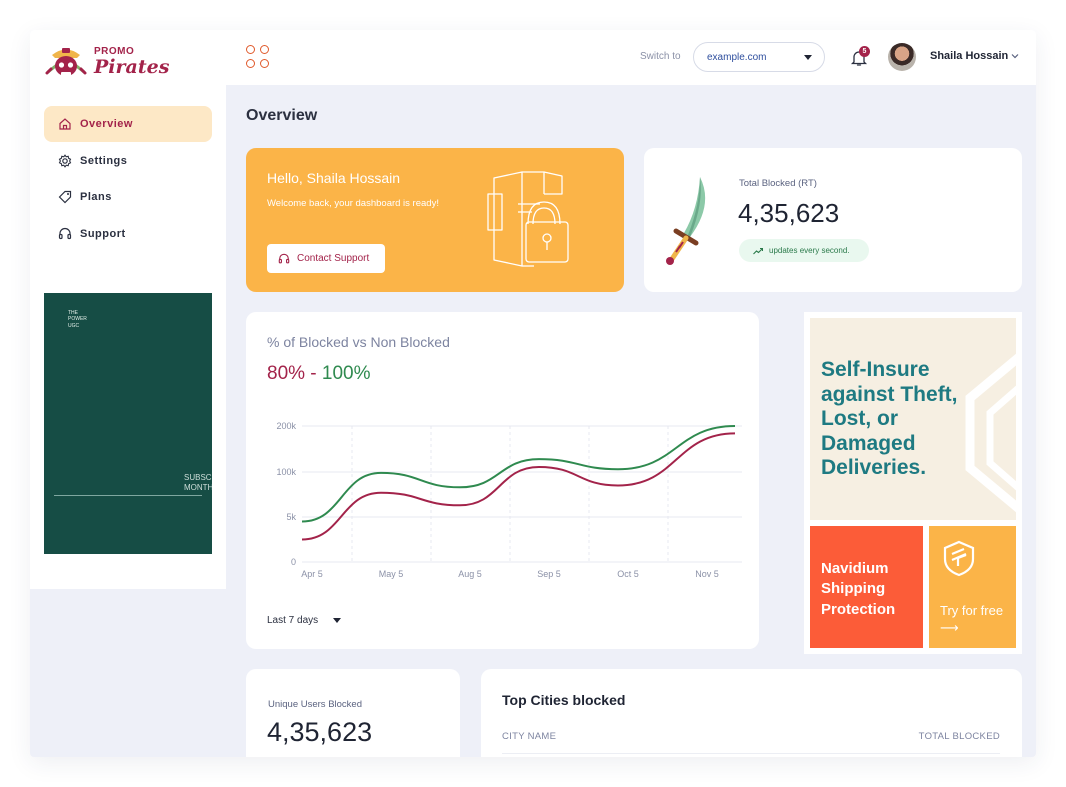  Describe the element at coordinates (282, 115) in the screenshot. I see `page-title: Overview` at that location.